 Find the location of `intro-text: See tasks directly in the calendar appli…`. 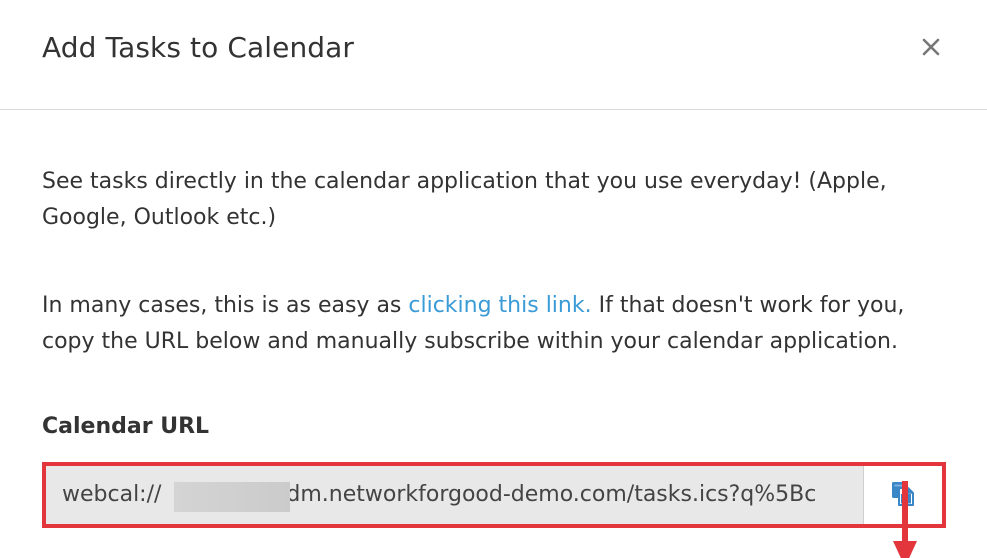

intro-text: See tasks directly in the calendar appli… is located at coordinates (464, 199).